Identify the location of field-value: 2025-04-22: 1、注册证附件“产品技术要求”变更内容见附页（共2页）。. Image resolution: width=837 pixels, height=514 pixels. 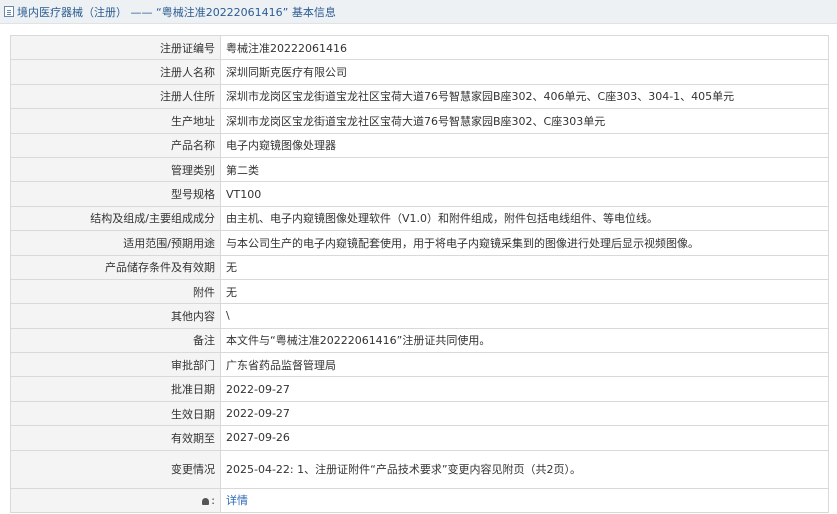
(524, 469).